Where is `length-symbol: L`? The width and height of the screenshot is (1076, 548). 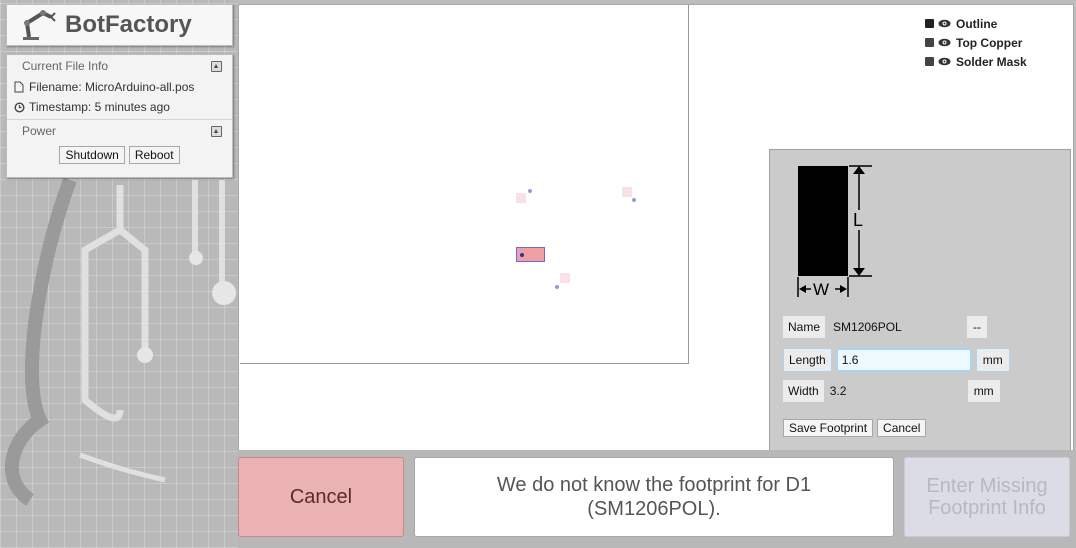
length-symbol: L is located at coordinates (858, 220).